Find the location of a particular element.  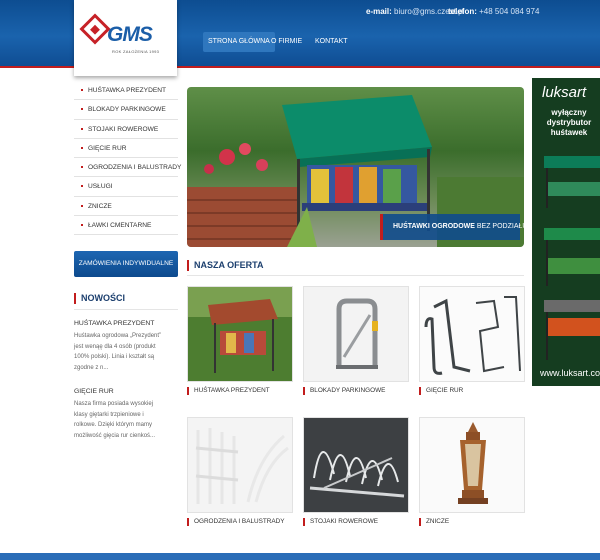

sidebar-item-uslugi: USŁUGI is located at coordinates (126, 187).